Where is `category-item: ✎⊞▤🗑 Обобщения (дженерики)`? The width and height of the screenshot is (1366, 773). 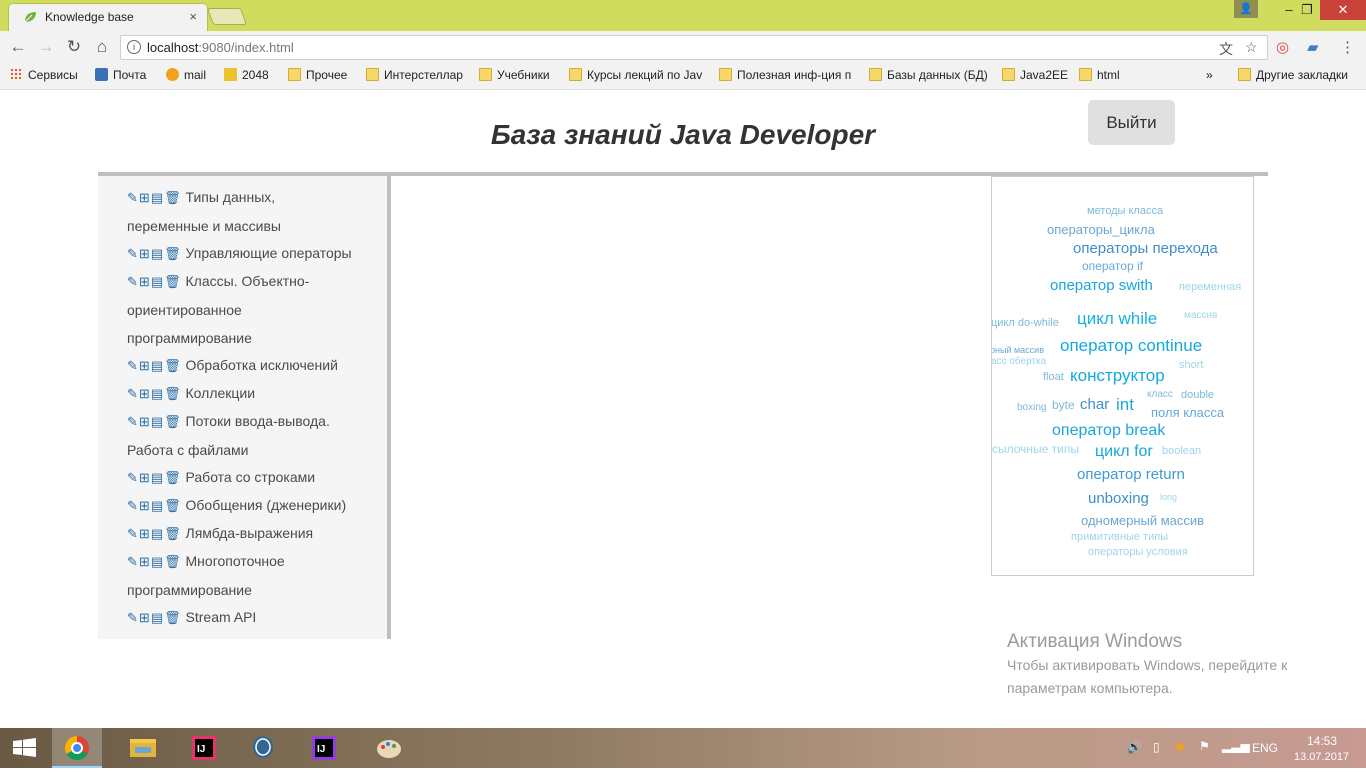 category-item: ✎⊞▤🗑 Обобщения (дженерики) is located at coordinates (247, 505).